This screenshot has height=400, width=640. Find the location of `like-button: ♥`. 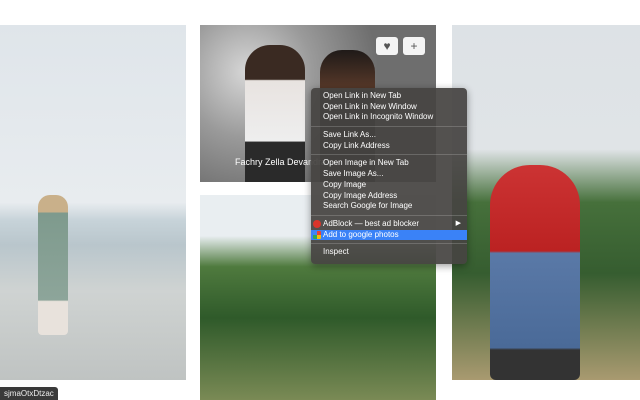

like-button: ♥ is located at coordinates (387, 46).